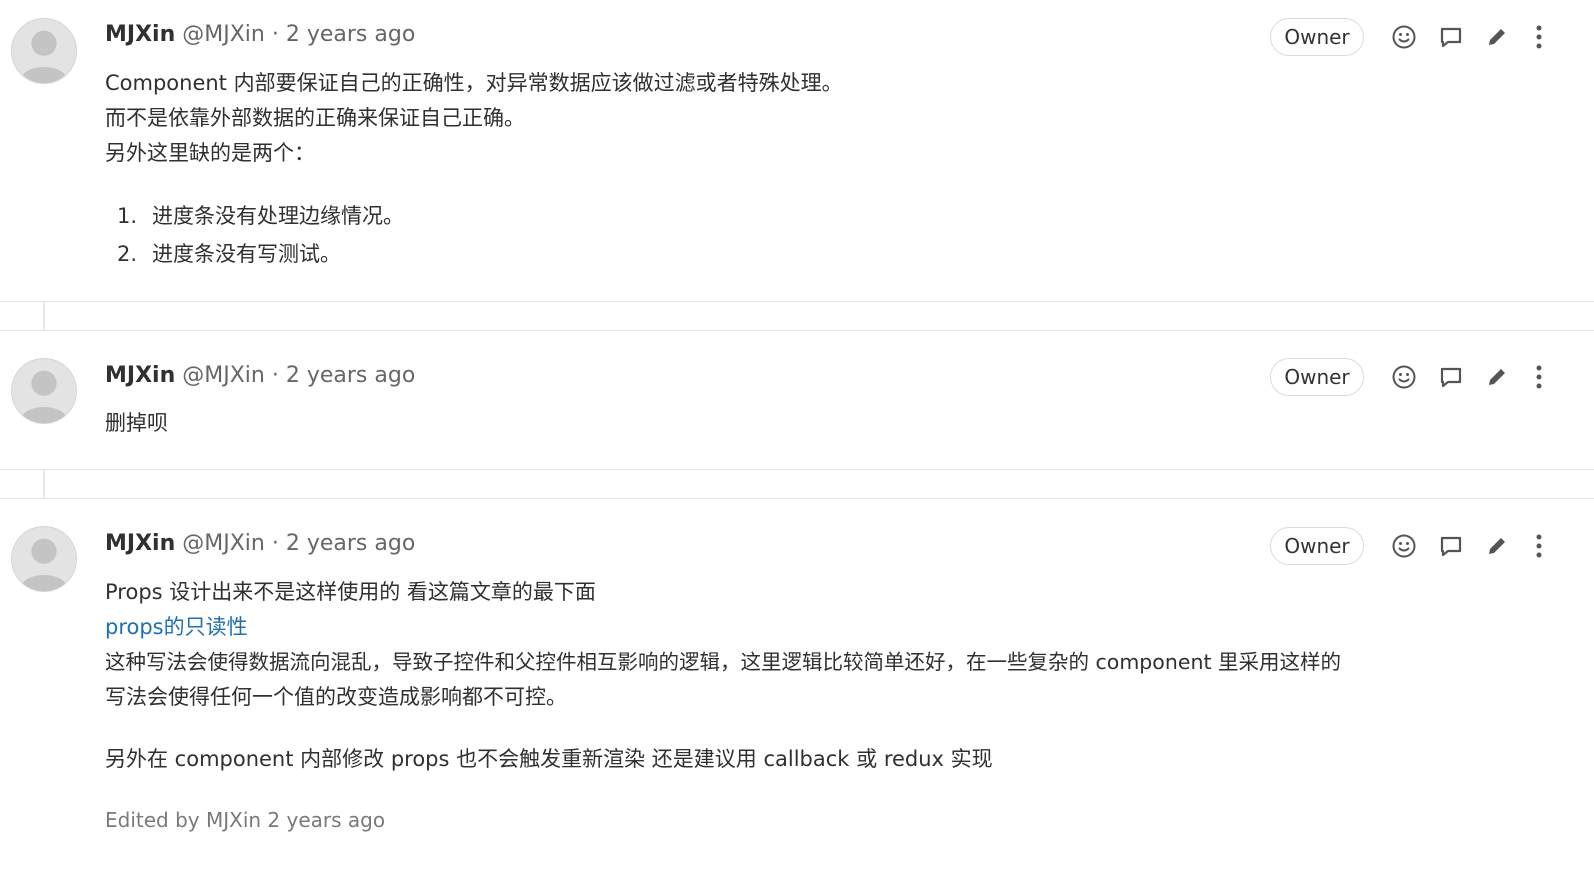 The width and height of the screenshot is (1594, 876). I want to click on note-body: 删掉呗, so click(136, 423).